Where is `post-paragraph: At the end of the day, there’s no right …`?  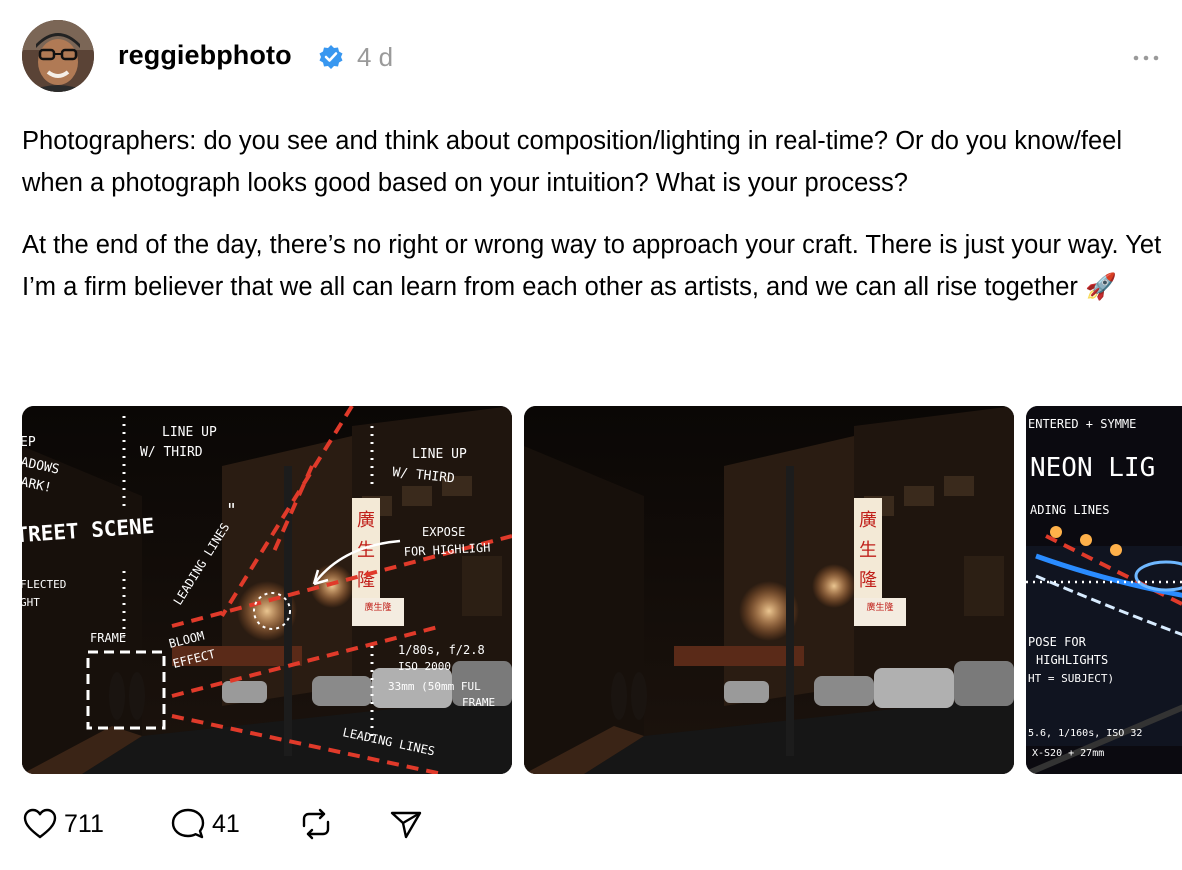
post-paragraph: At the end of the day, there’s no right … is located at coordinates (592, 266).